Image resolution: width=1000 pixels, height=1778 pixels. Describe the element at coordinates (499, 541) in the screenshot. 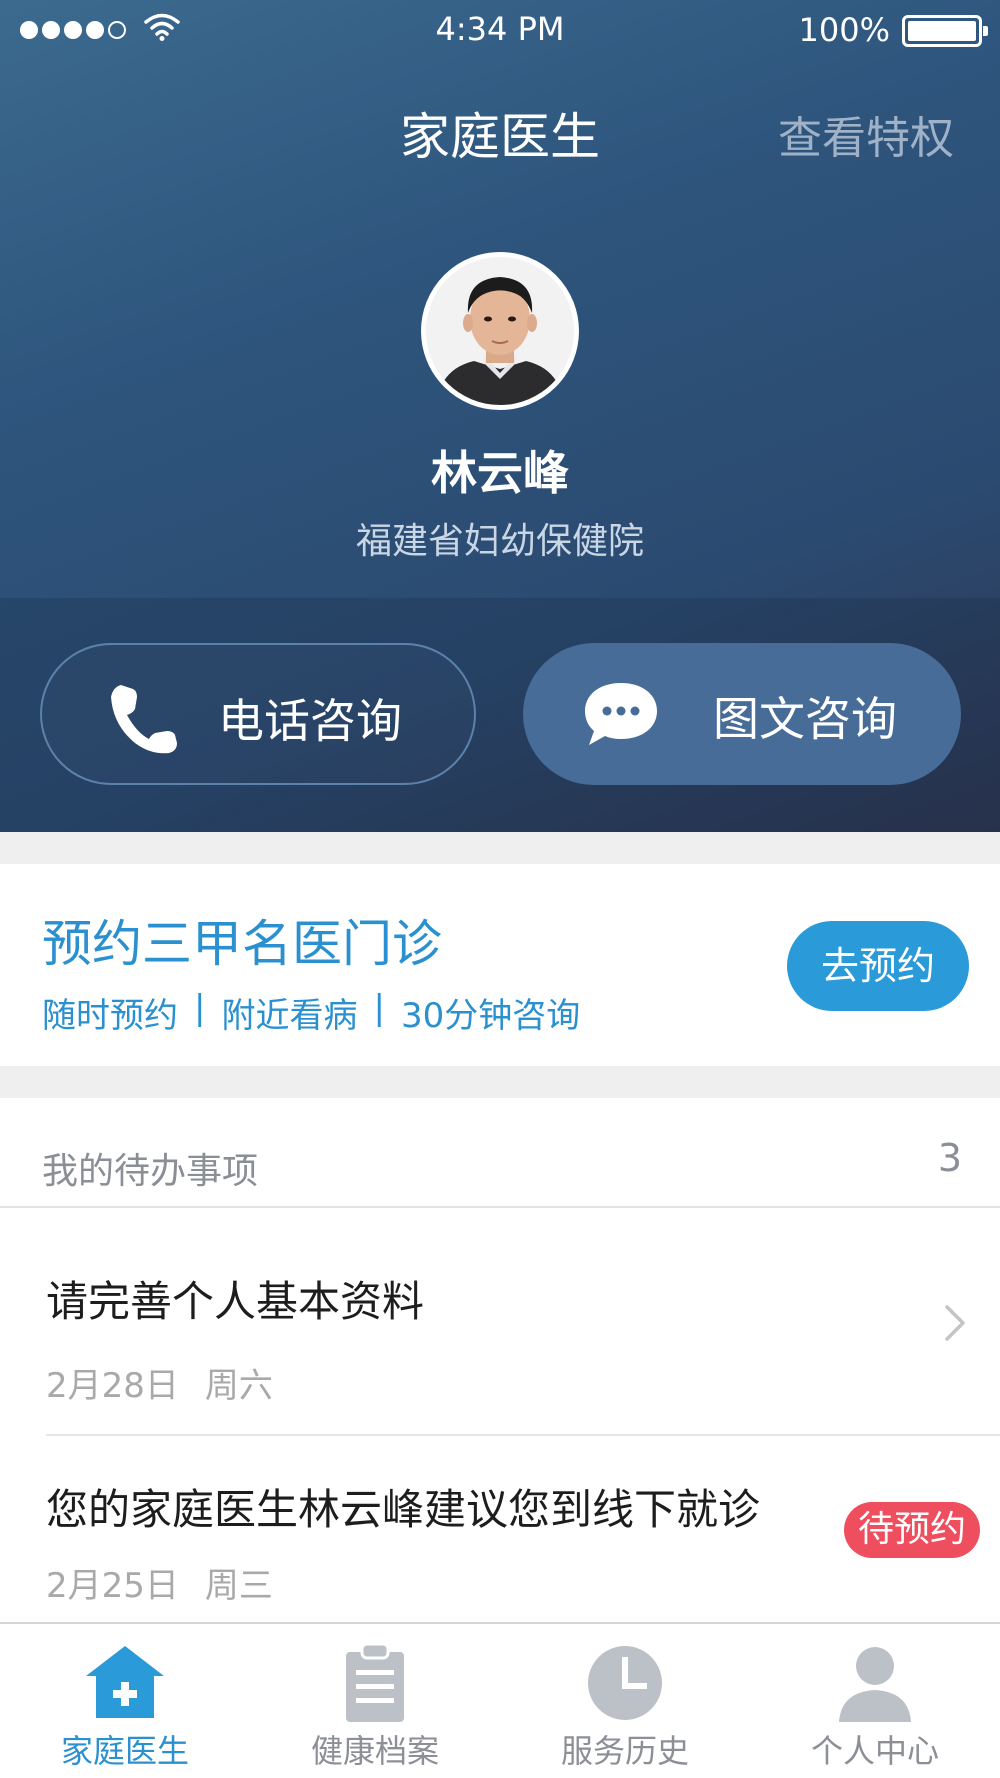

I see `doctor-hospital: 福建省妇幼保健院` at that location.